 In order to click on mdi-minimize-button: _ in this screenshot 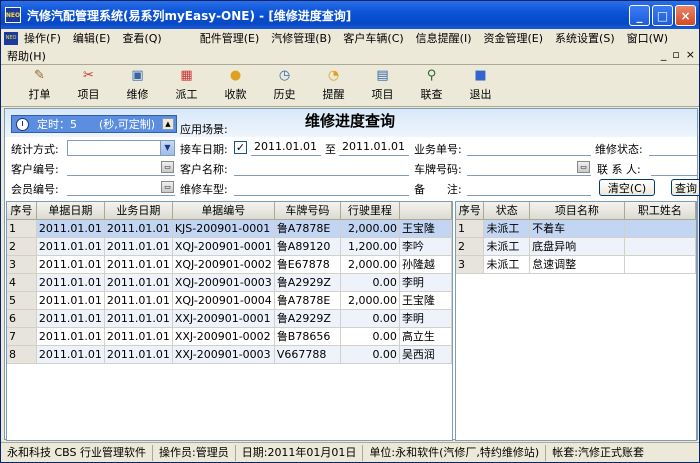, I will do `click(664, 54)`.